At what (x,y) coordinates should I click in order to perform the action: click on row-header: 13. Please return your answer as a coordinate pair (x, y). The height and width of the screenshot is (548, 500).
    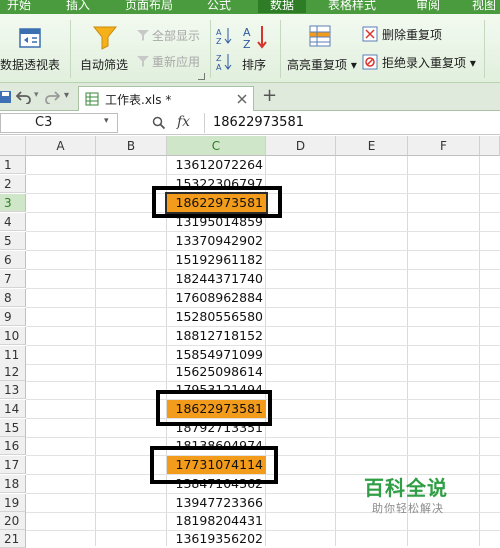
    Looking at the image, I should click on (13, 390).